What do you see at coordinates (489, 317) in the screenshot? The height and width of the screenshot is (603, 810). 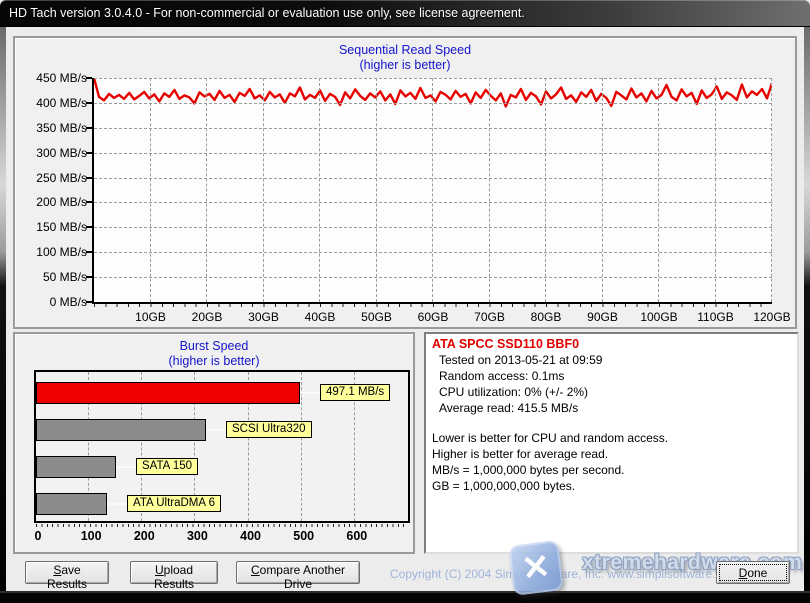 I see `x-axis-label: 70GB` at bounding box center [489, 317].